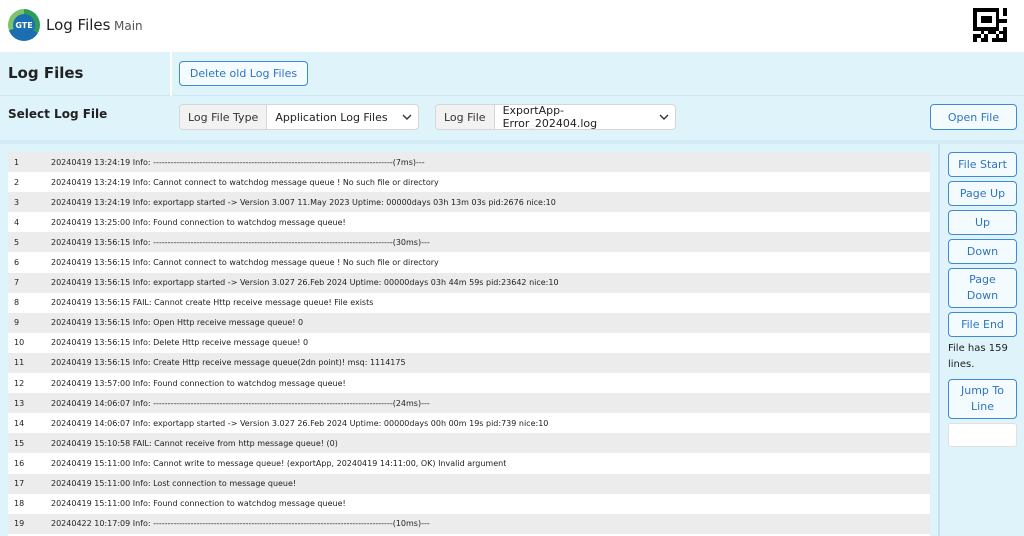 The width and height of the screenshot is (1024, 536). Describe the element at coordinates (58, 114) in the screenshot. I see `select-log-file-title: Select Log File` at that location.